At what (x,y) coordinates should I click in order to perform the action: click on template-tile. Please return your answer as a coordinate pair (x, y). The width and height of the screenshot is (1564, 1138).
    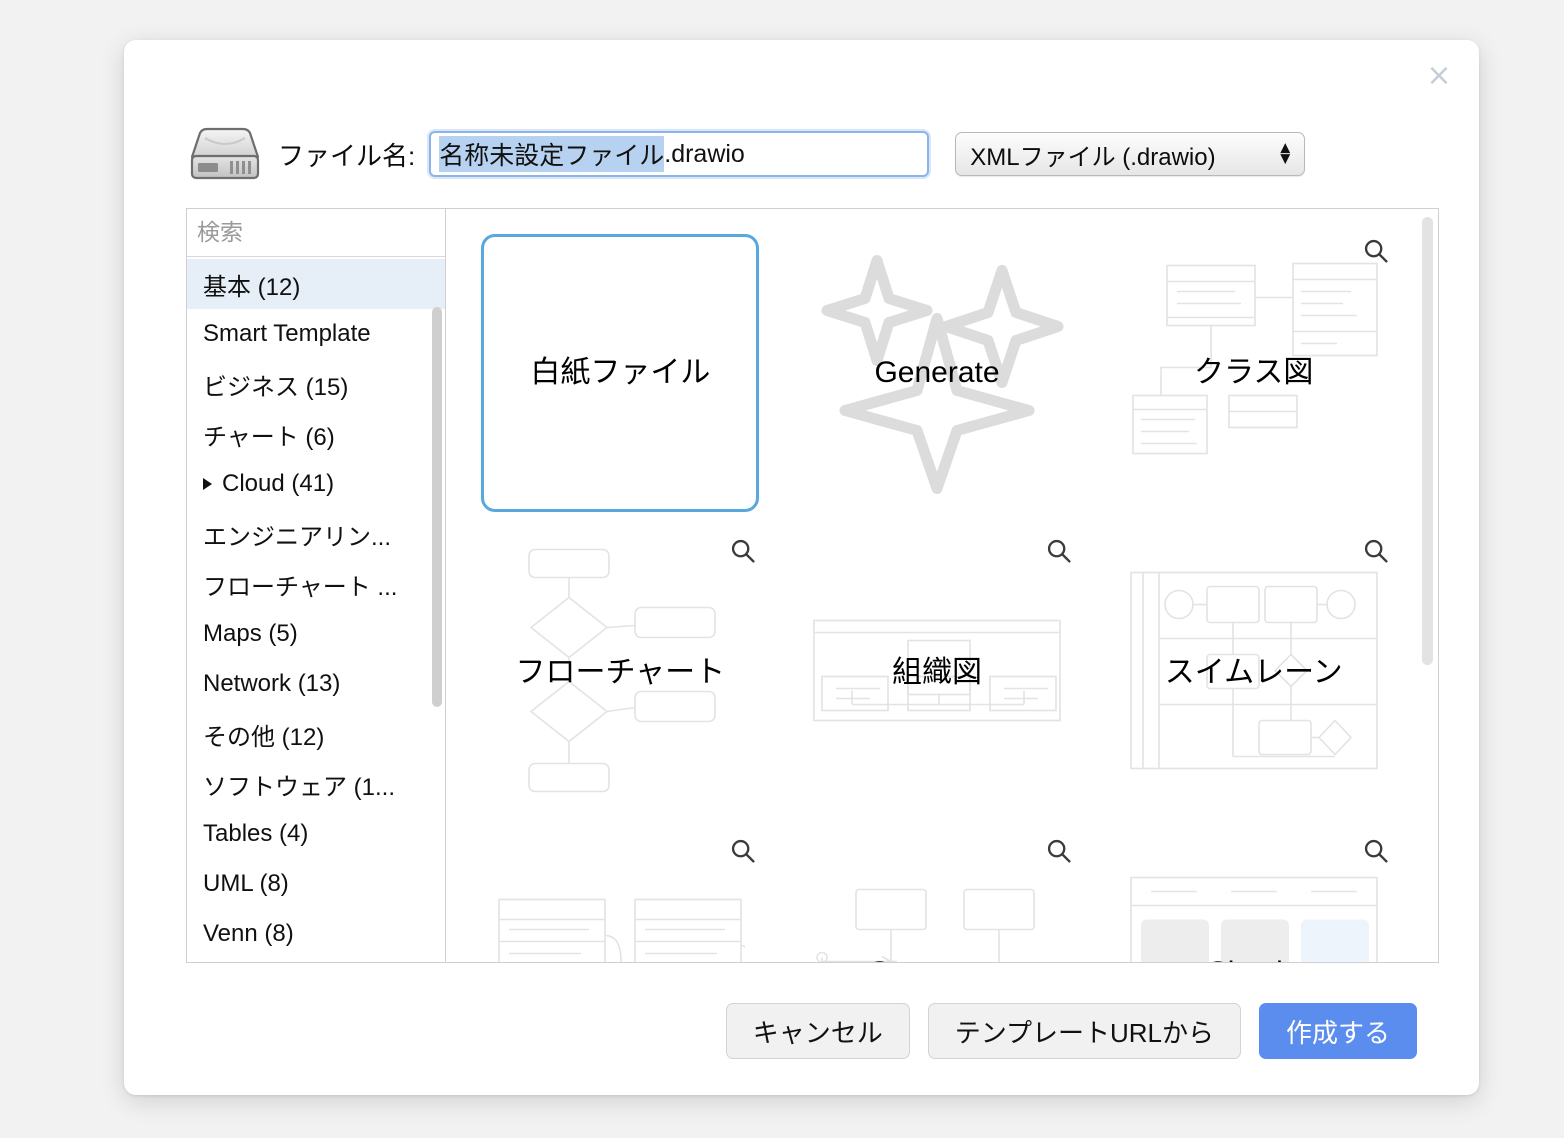
    Looking at the image, I should click on (620, 892).